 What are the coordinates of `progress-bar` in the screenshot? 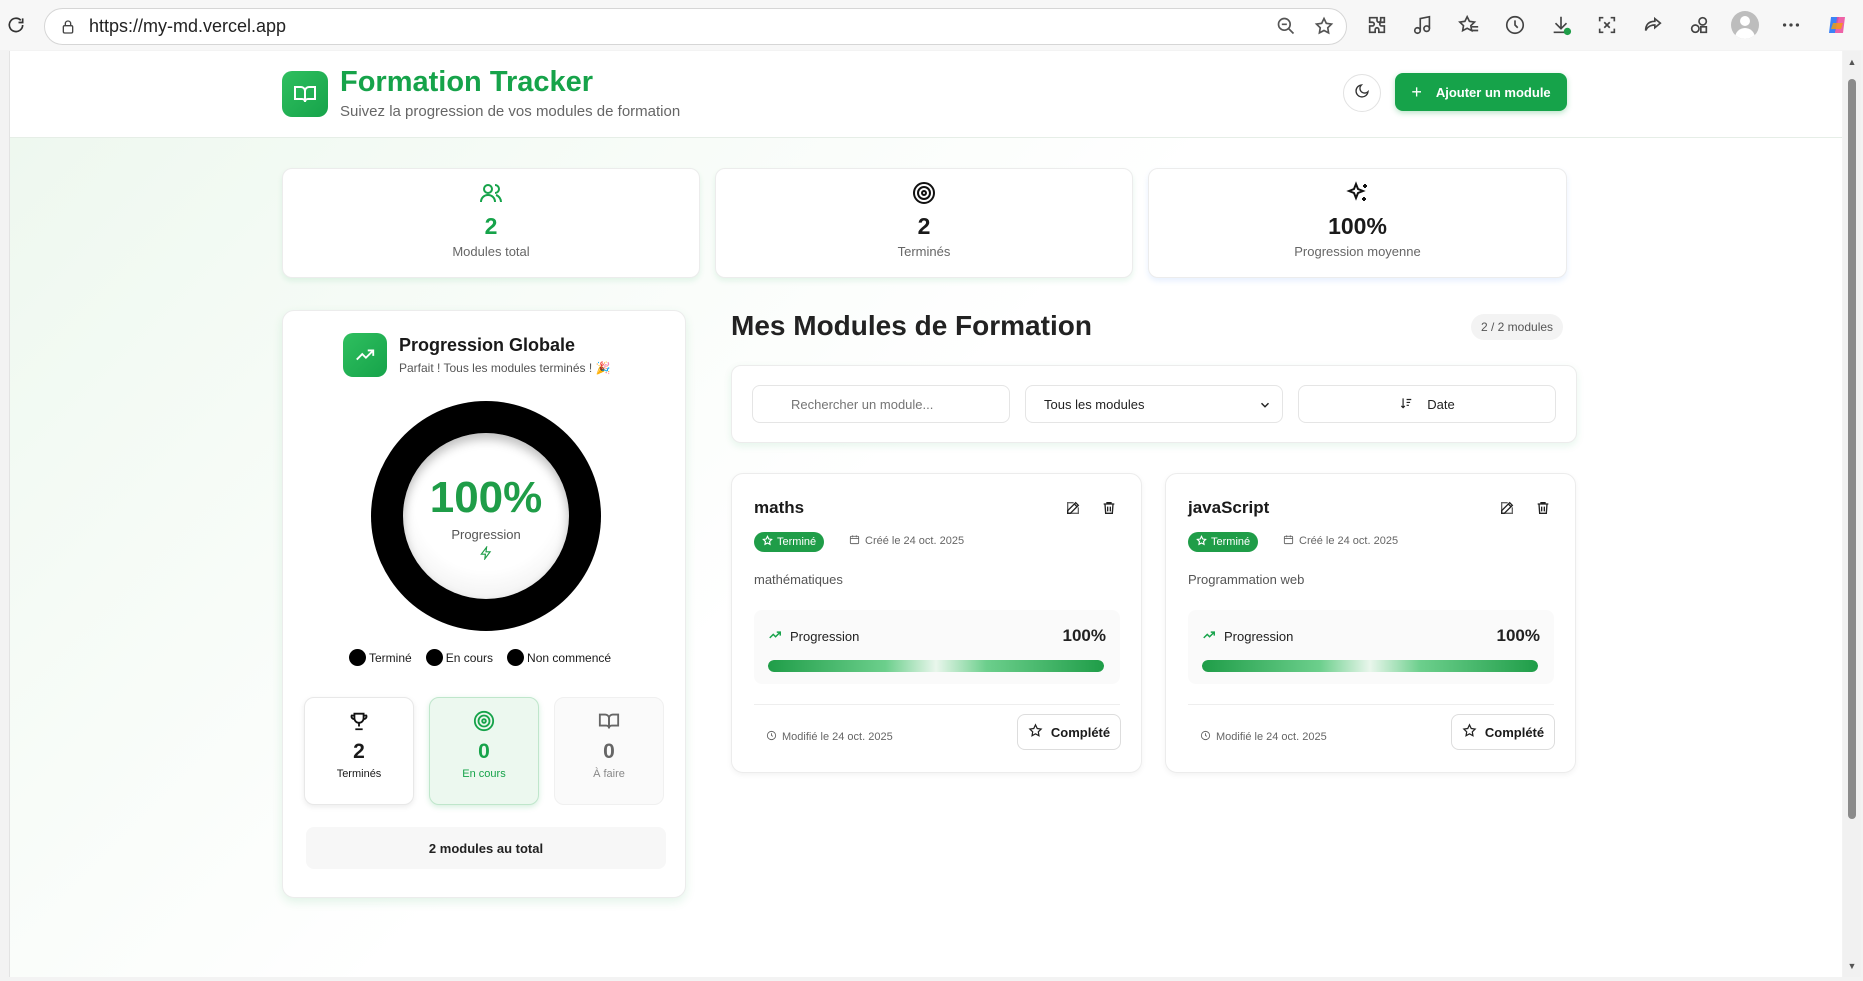 It's located at (1370, 666).